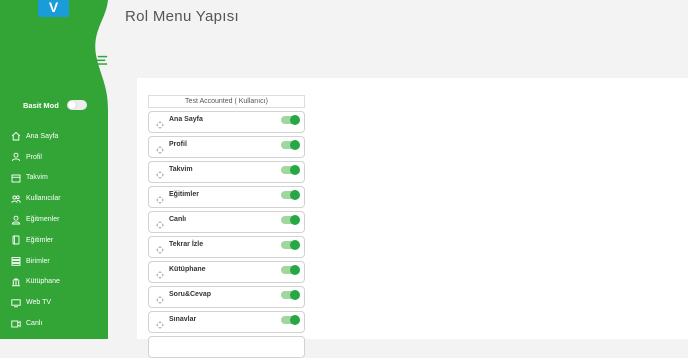  I want to click on role-menu-label: Kütüphane, so click(187, 269).